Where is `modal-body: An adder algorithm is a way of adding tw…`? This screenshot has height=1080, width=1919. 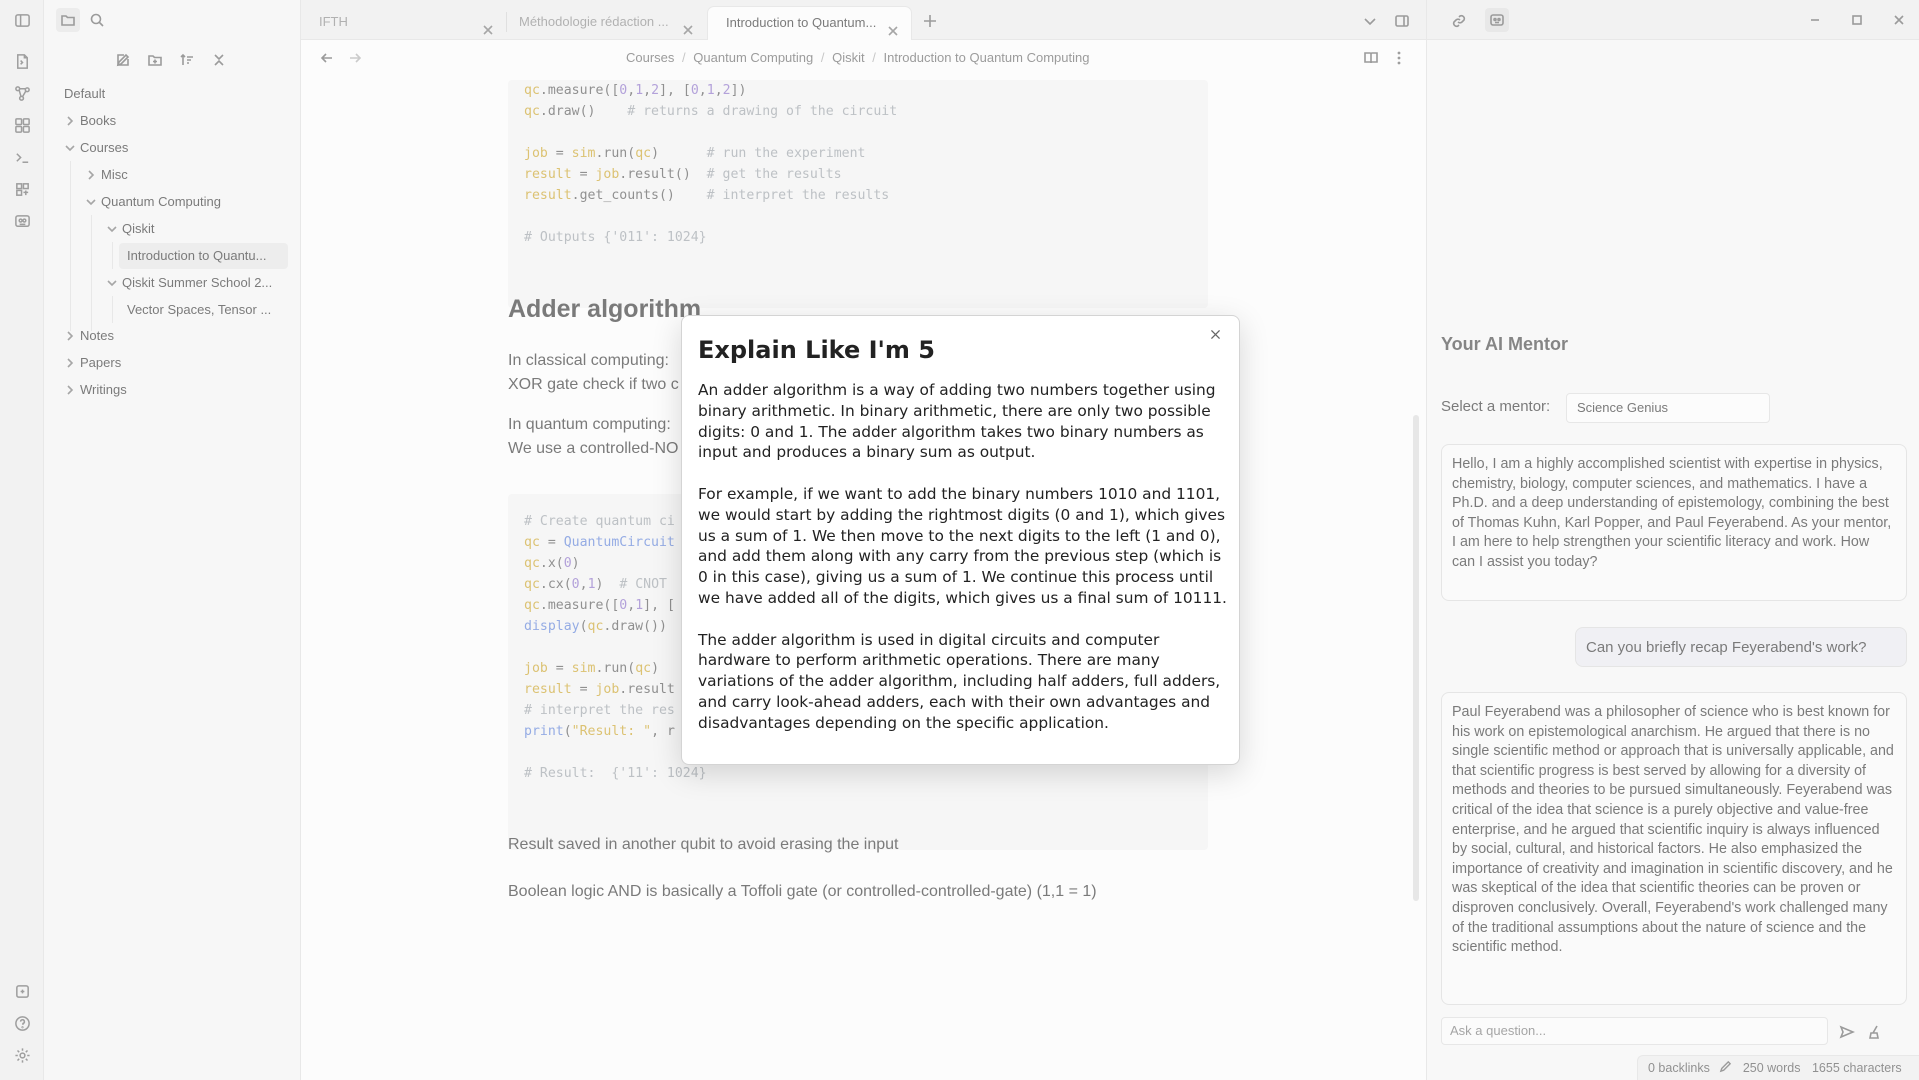
modal-body: An adder algorithm is a way of adding tw… is located at coordinates (963, 567).